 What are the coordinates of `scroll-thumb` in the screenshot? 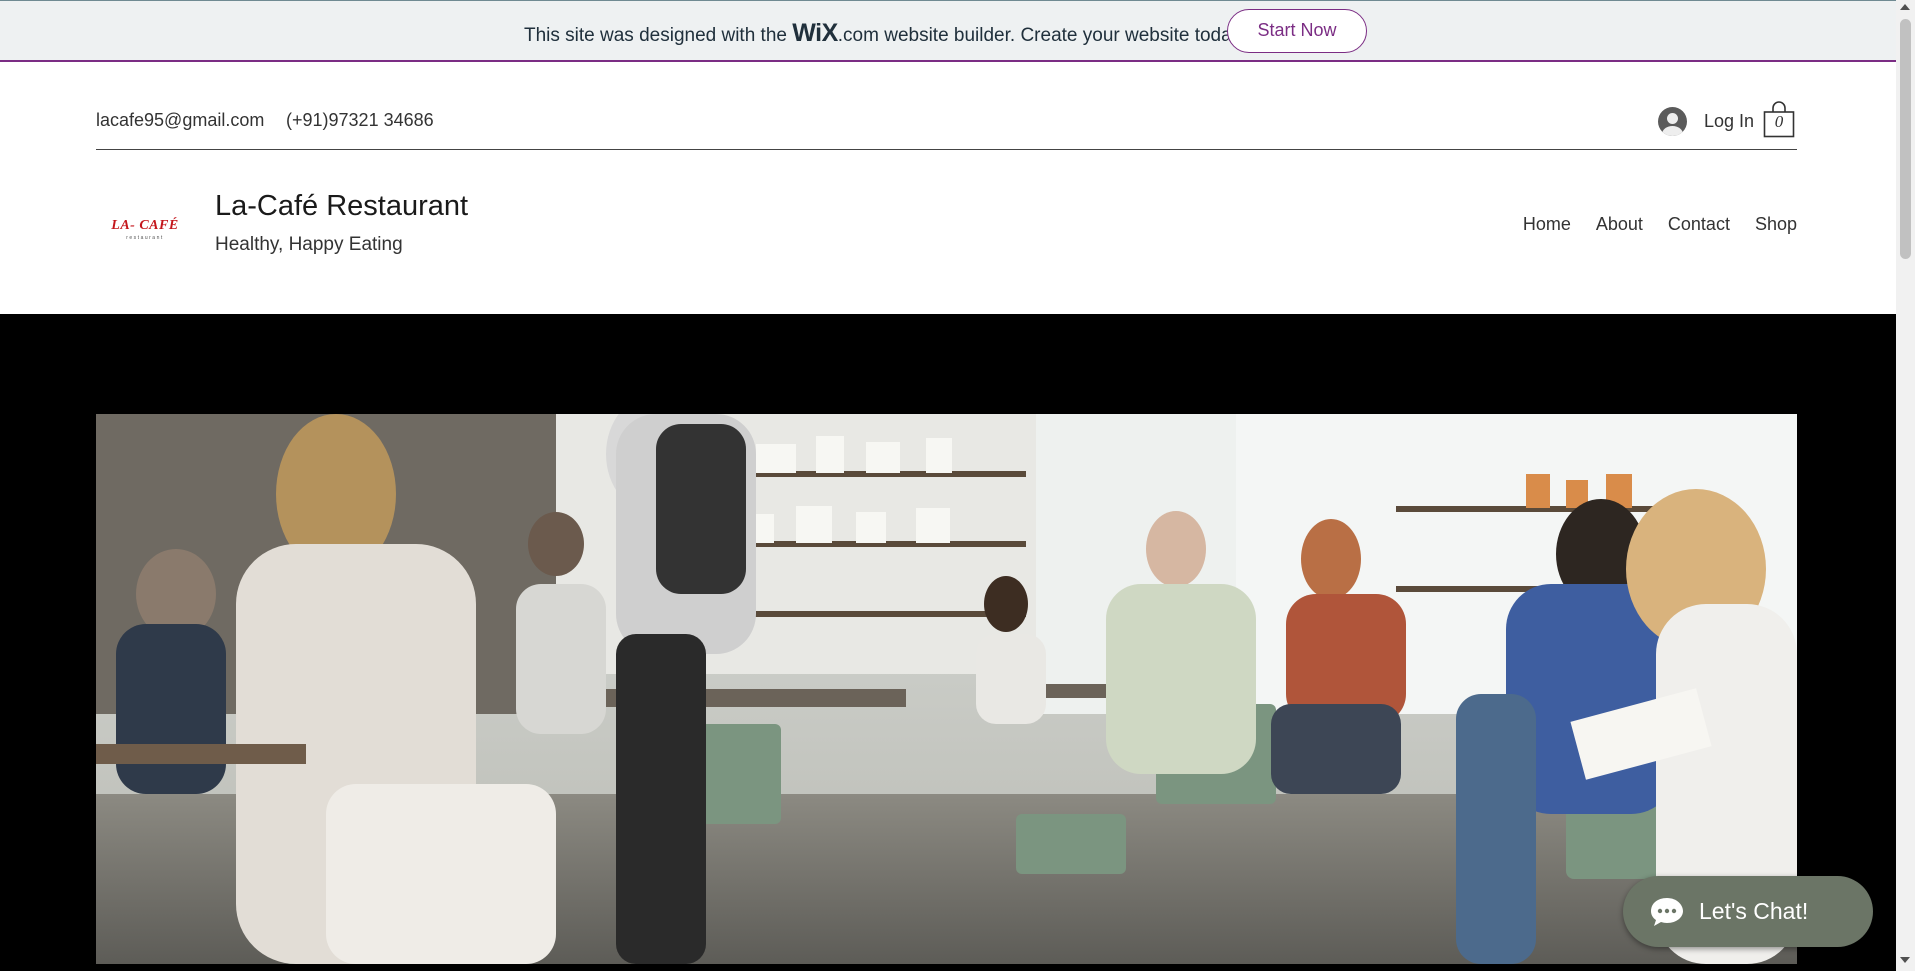 It's located at (1905, 139).